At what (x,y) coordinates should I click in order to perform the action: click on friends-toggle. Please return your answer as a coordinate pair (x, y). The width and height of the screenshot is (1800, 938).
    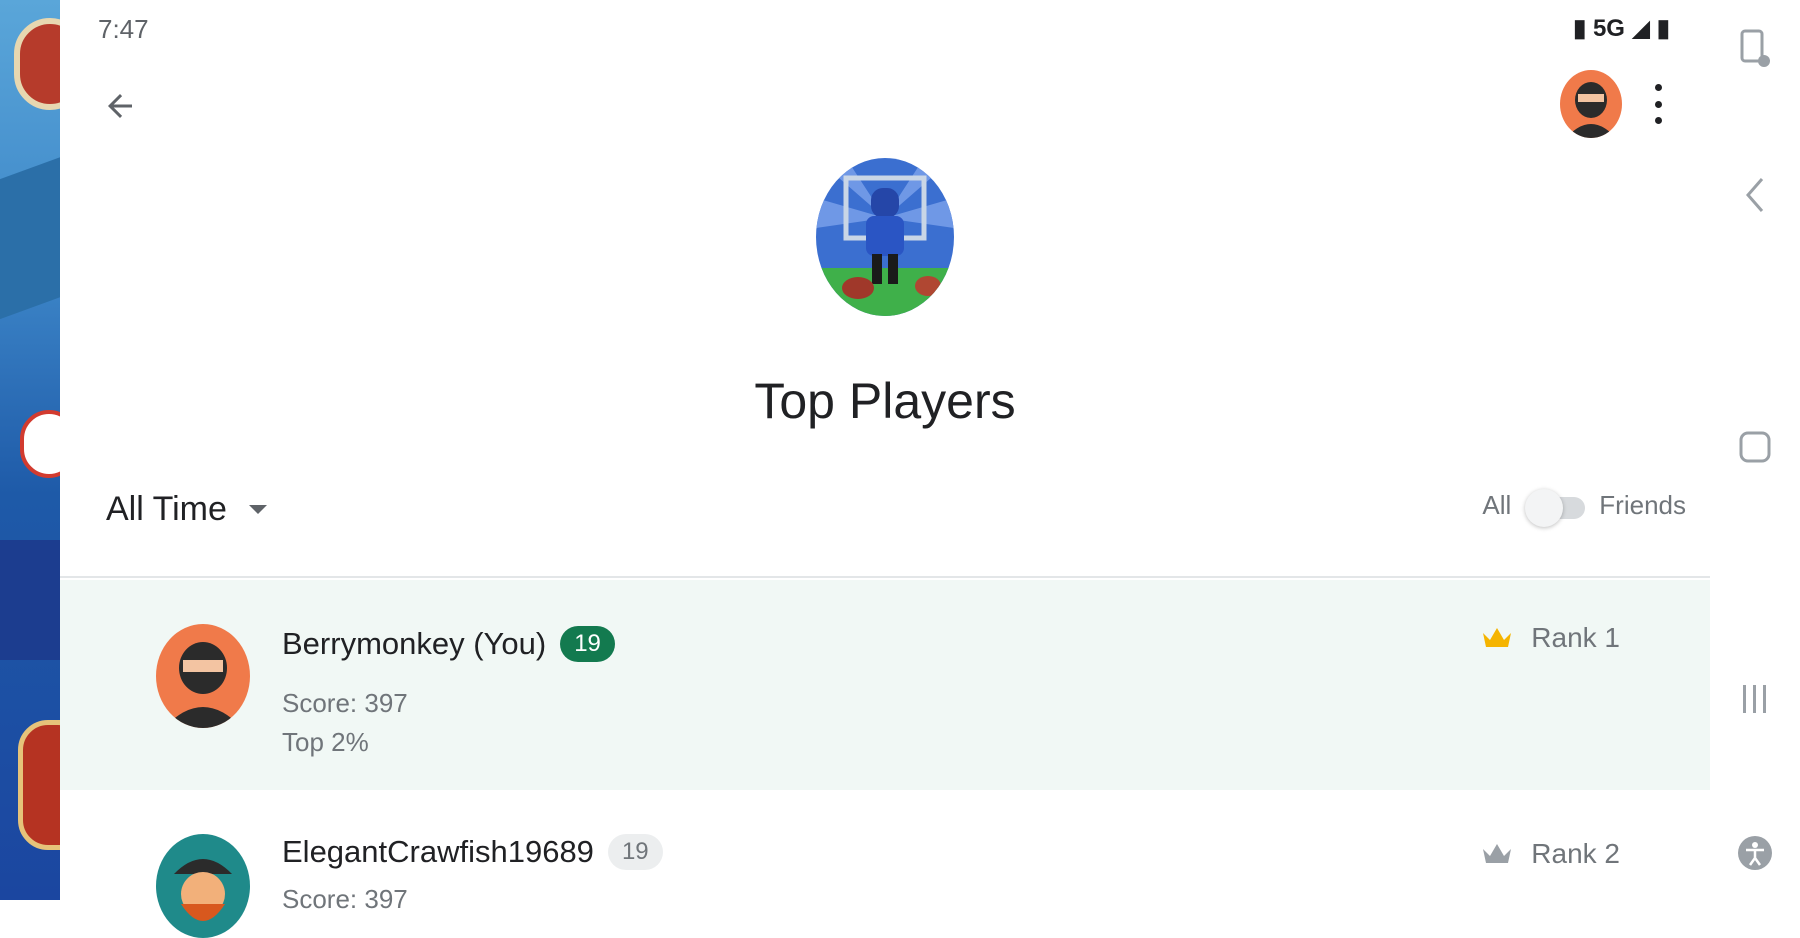
    Looking at the image, I should click on (1555, 507).